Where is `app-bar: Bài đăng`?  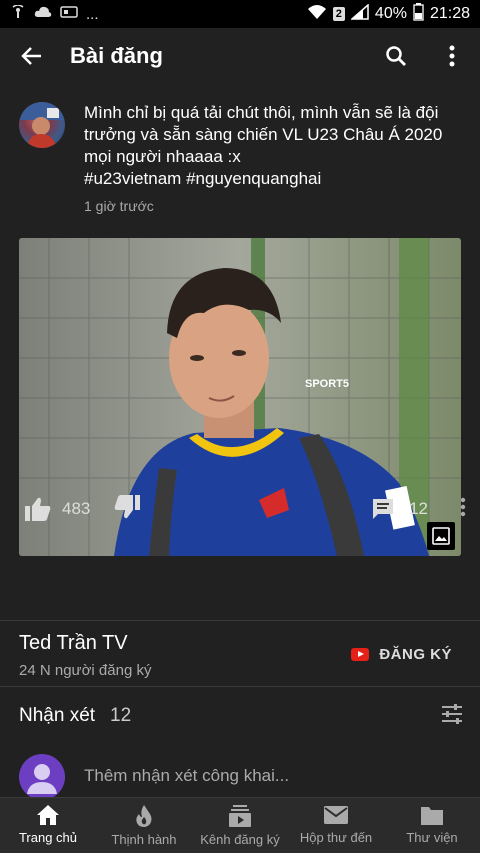
app-bar: Bài đăng is located at coordinates (240, 56).